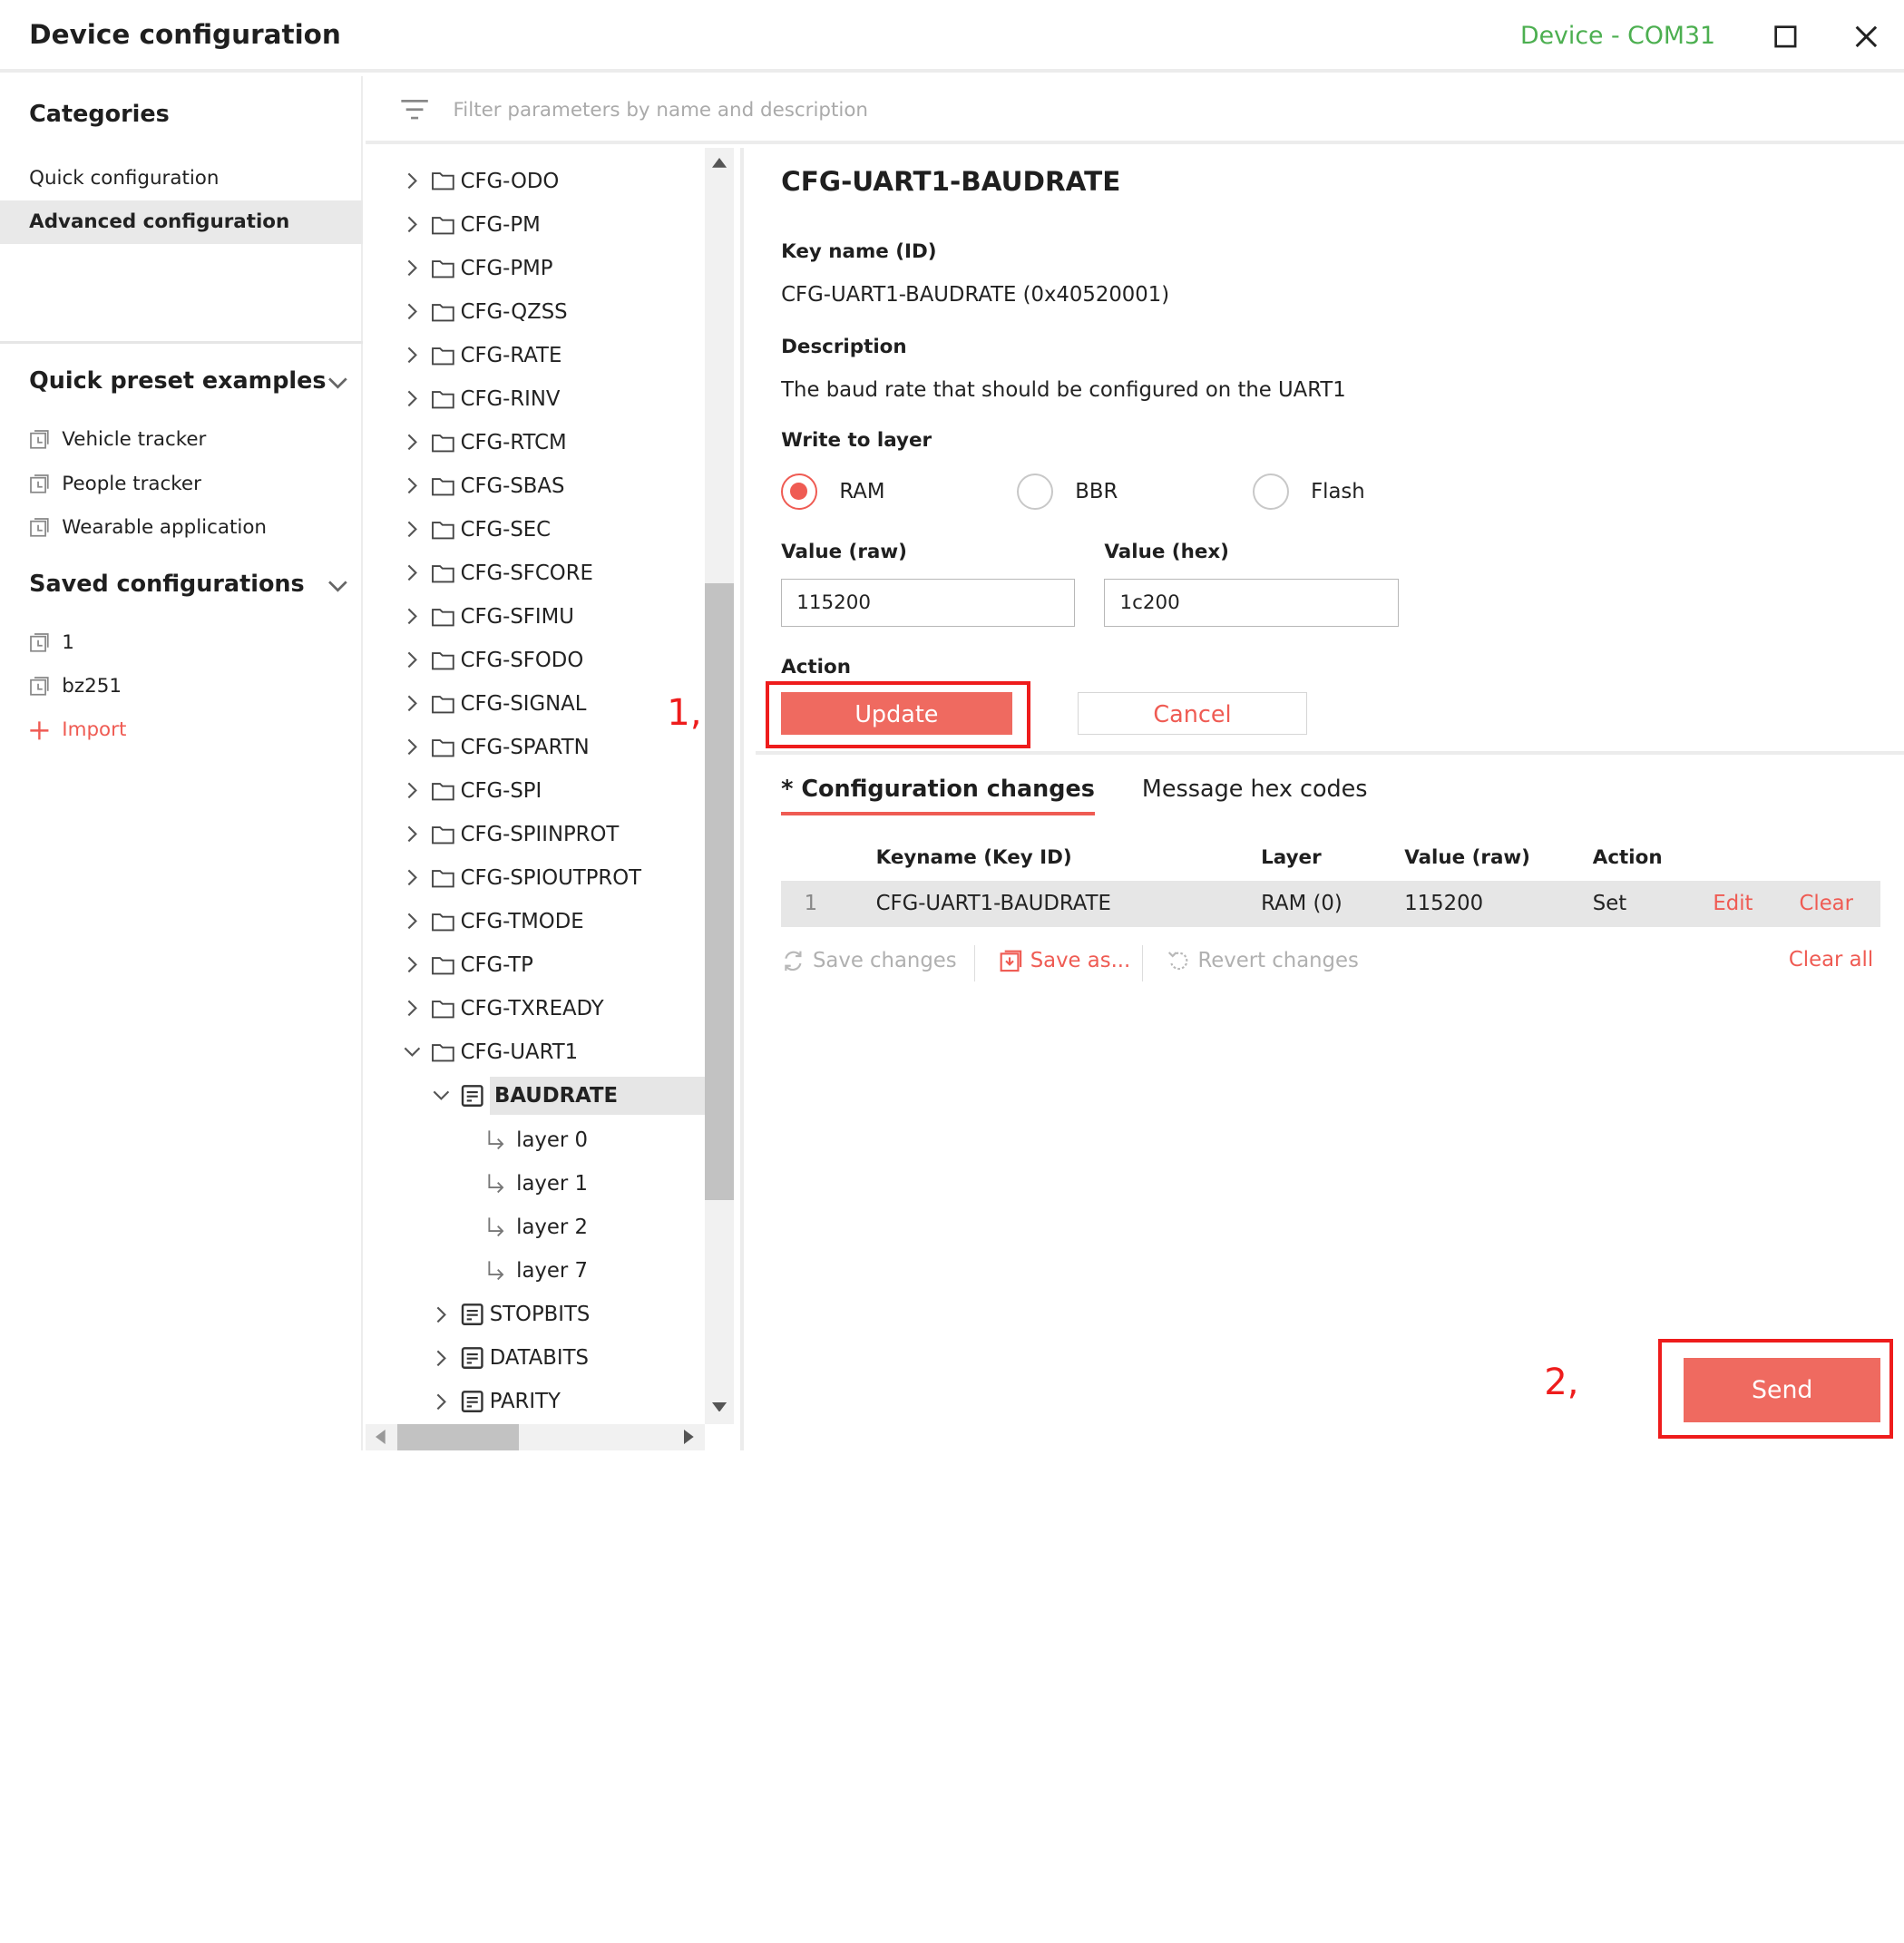  I want to click on tree-param-selected: BAUDRATE, so click(567, 1096).